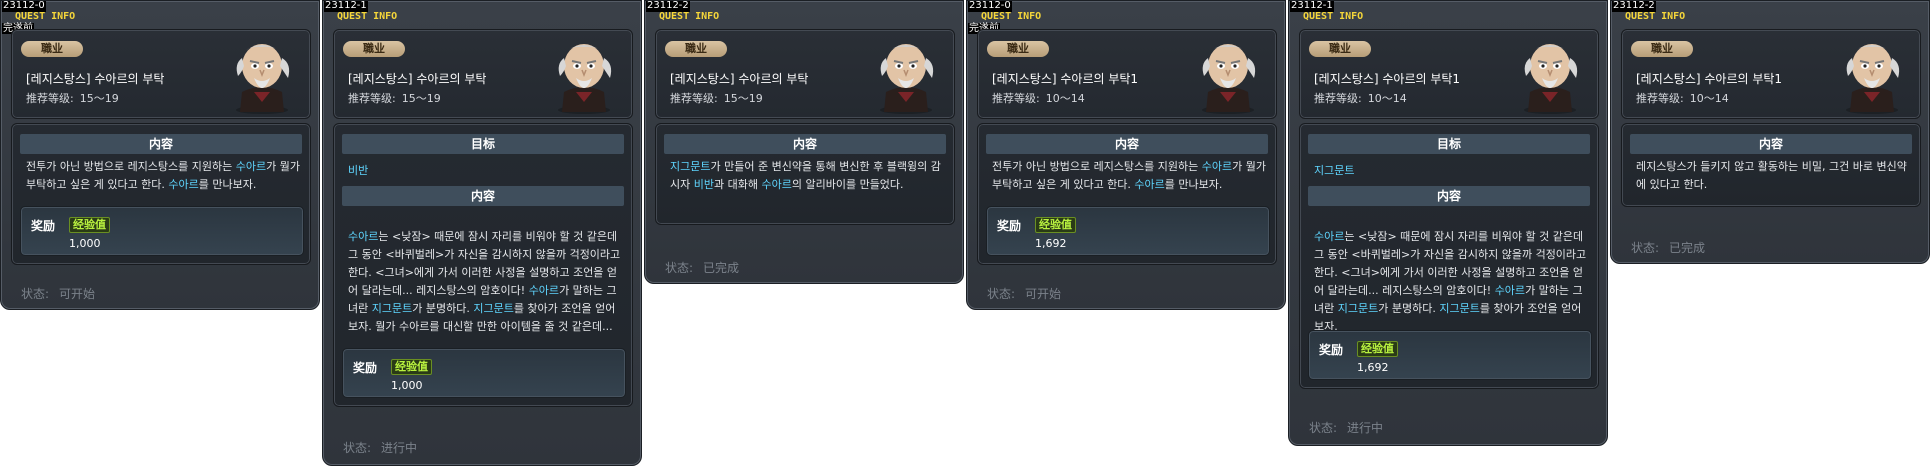 Image resolution: width=1932 pixels, height=466 pixels. I want to click on status-value: 已完成, so click(721, 268).